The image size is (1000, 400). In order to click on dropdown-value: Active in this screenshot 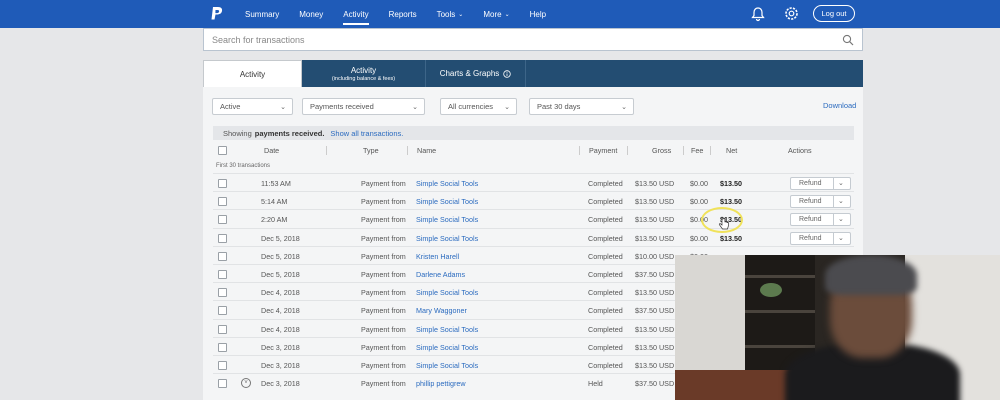, I will do `click(230, 106)`.